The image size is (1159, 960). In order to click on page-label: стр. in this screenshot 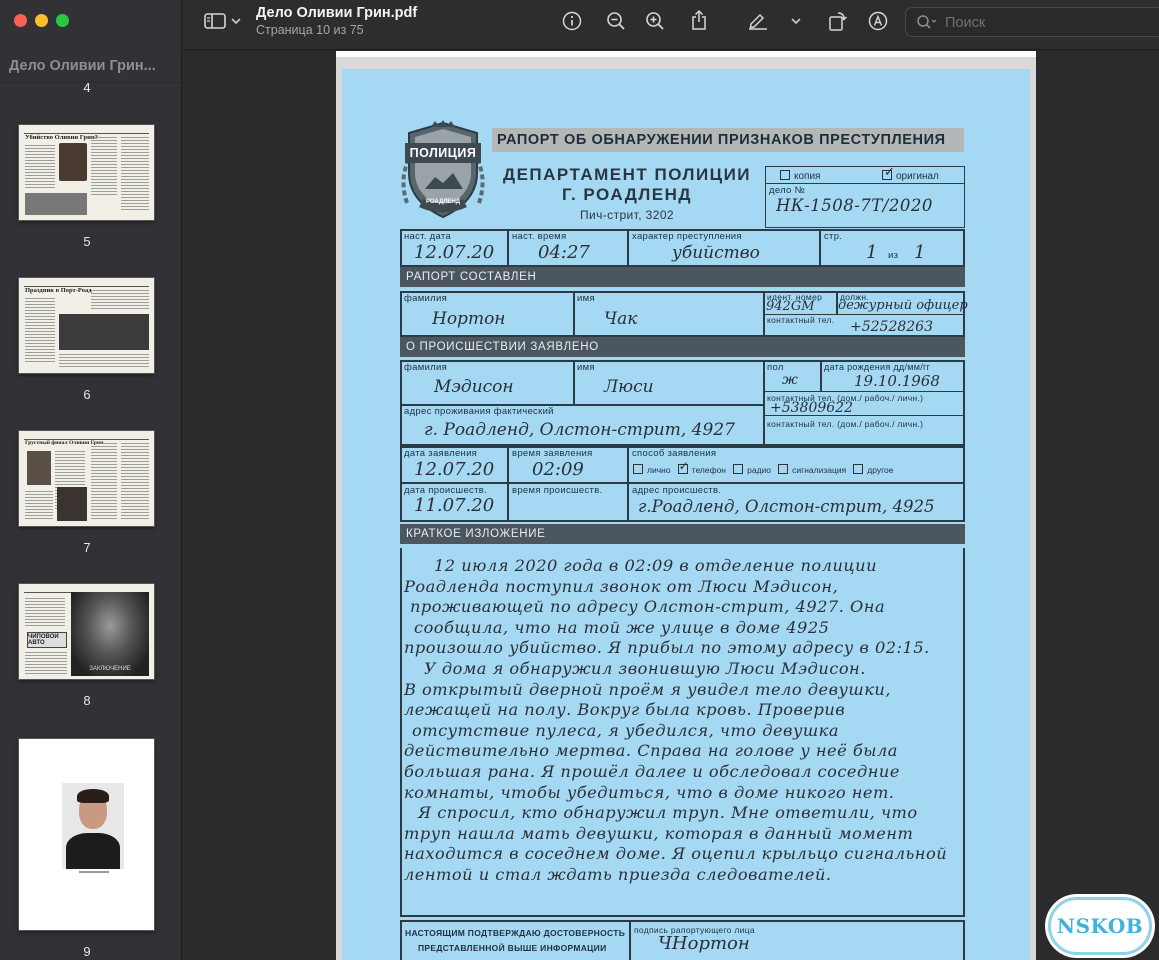, I will do `click(833, 236)`.